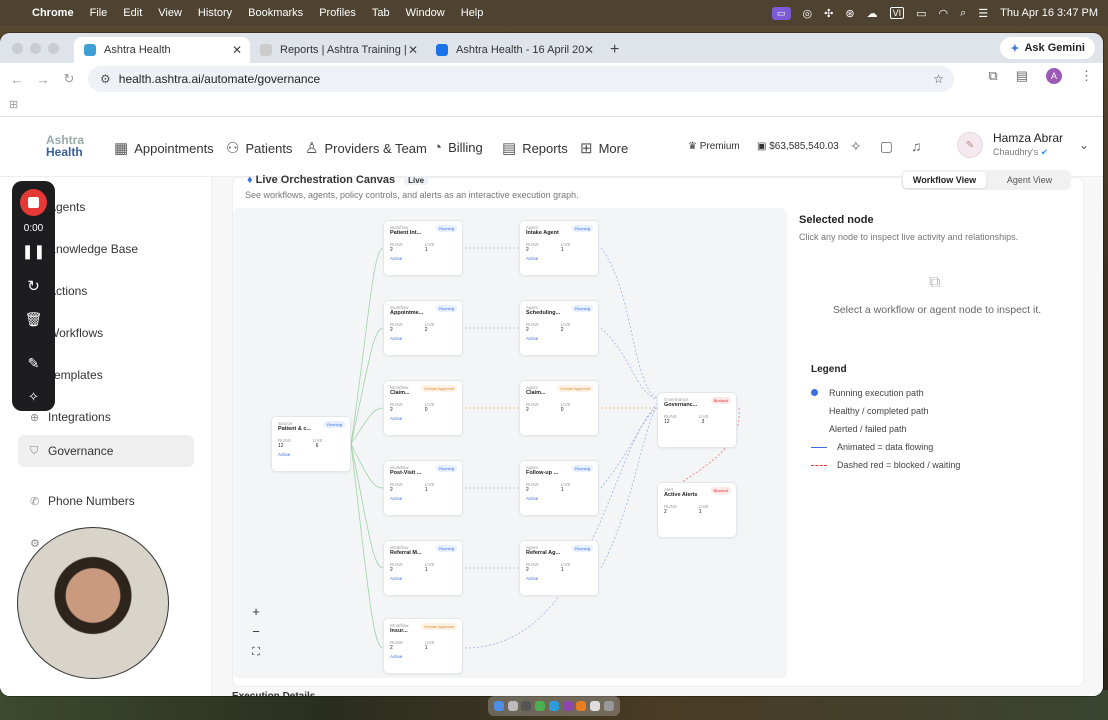 This screenshot has height=720, width=1108. Describe the element at coordinates (1054, 76) in the screenshot. I see `profile-avatar: A` at that location.